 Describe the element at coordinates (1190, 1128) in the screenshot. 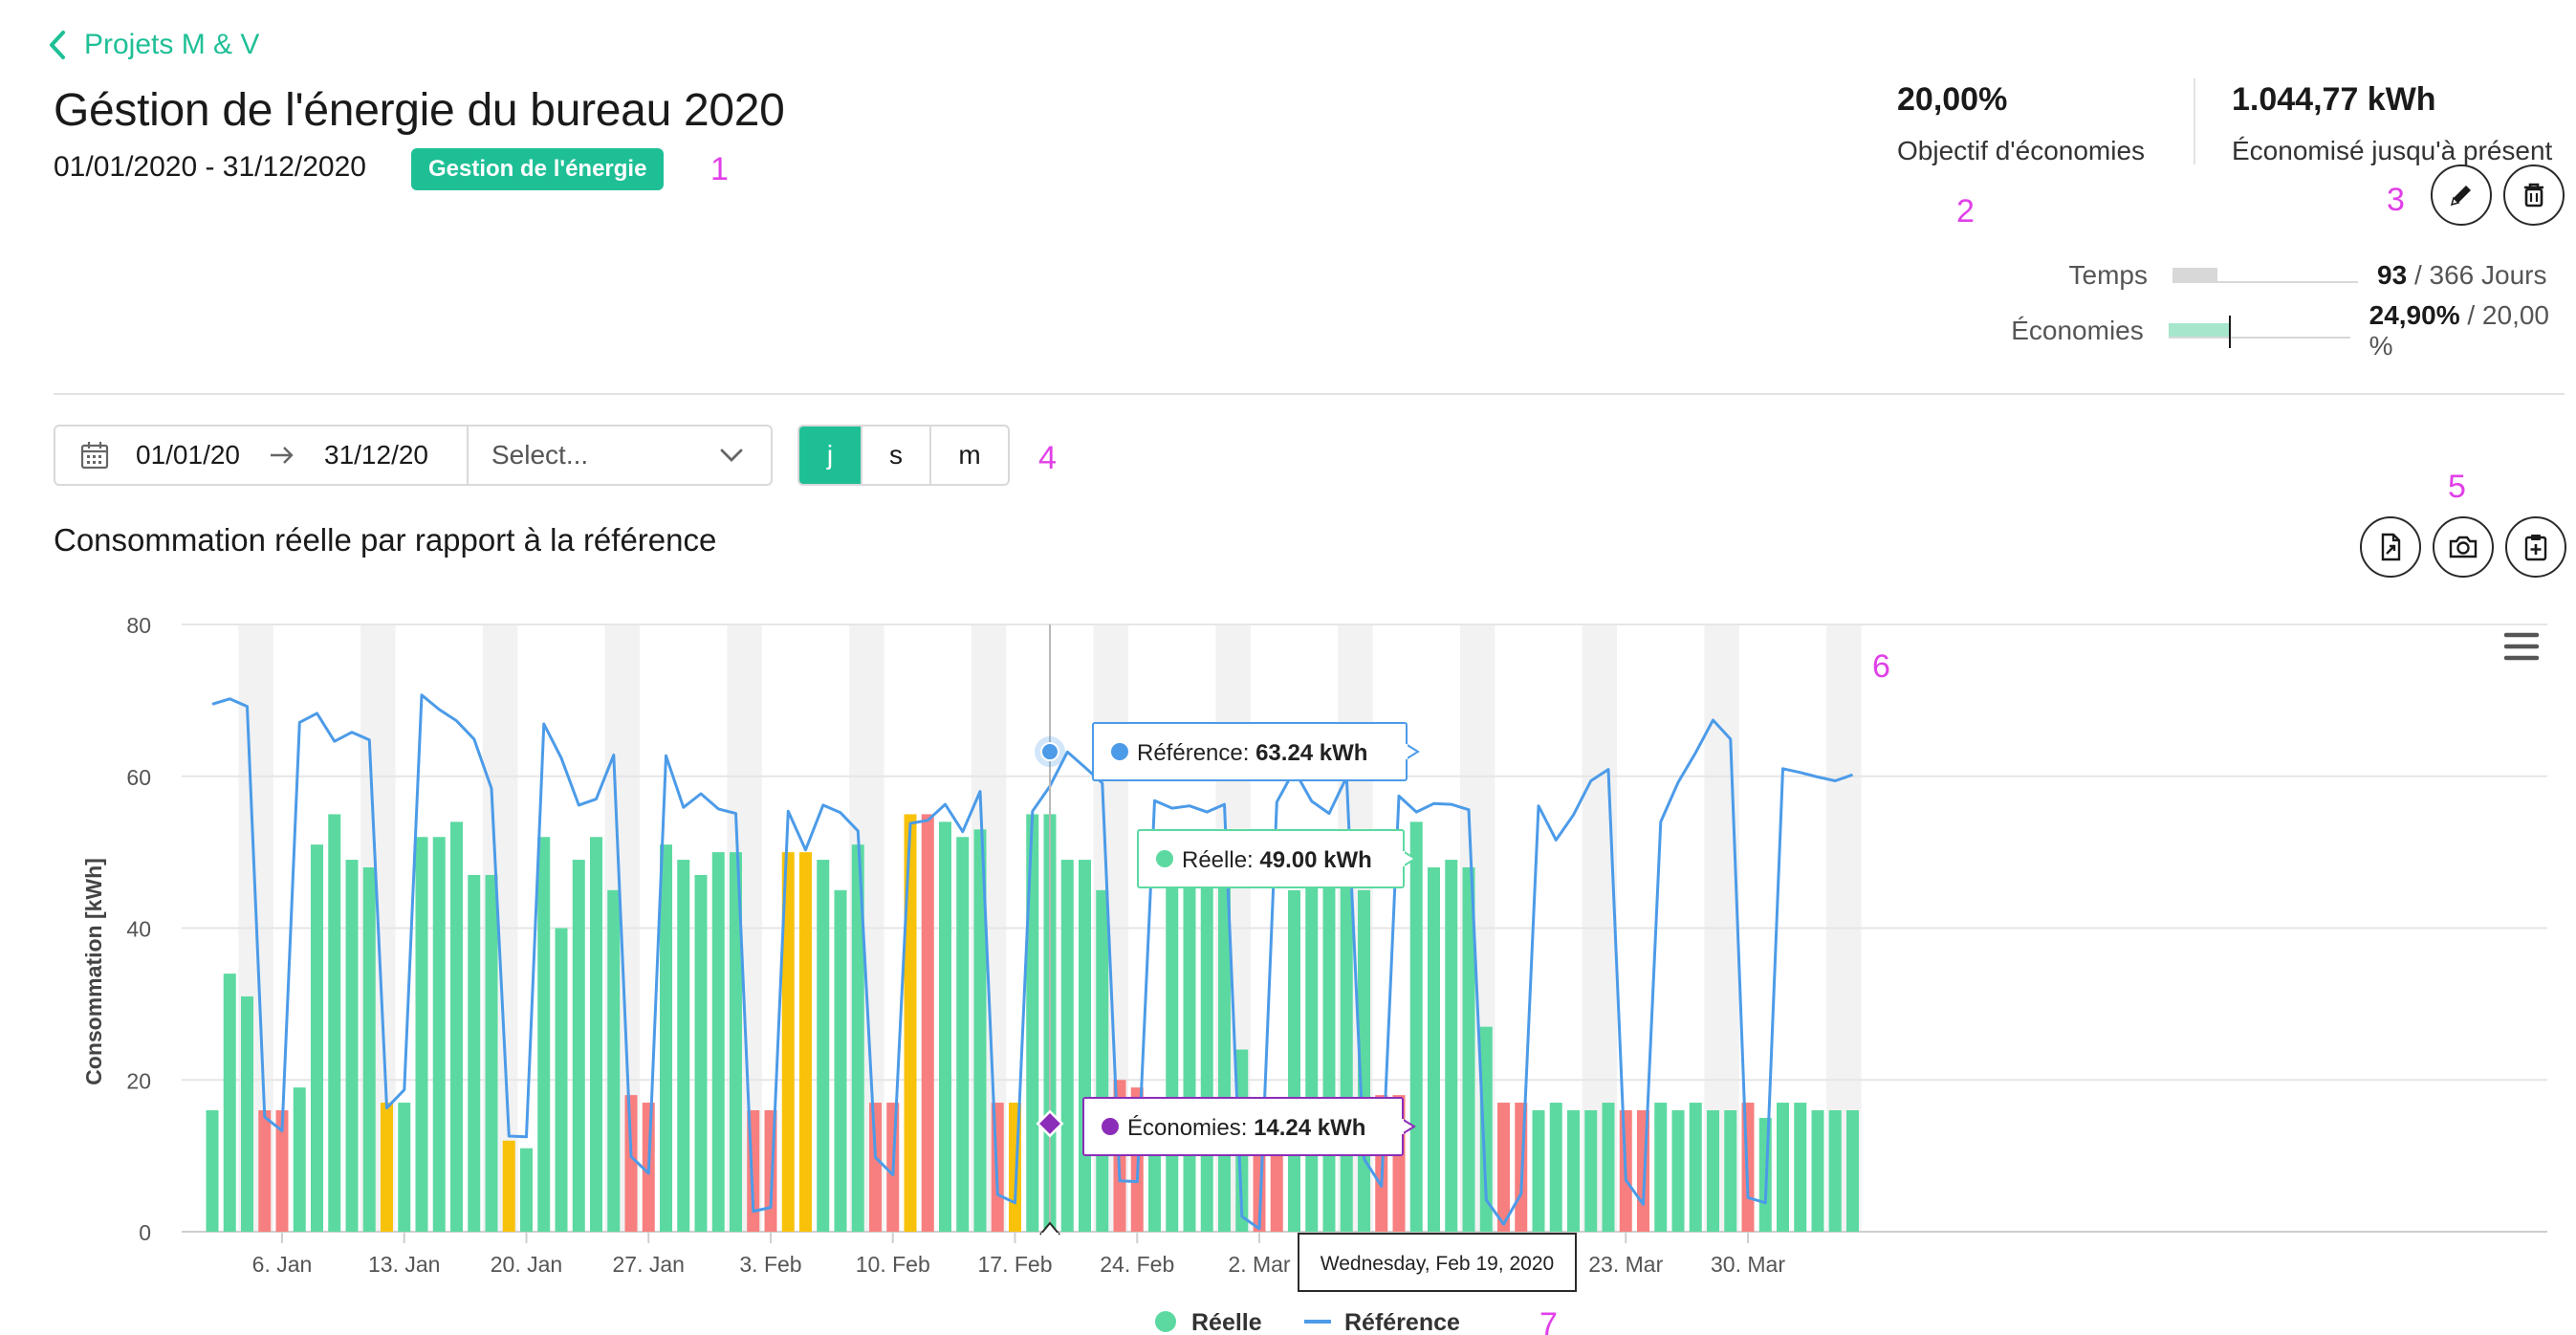

I see `tooltip-savings-label: Économies:` at that location.